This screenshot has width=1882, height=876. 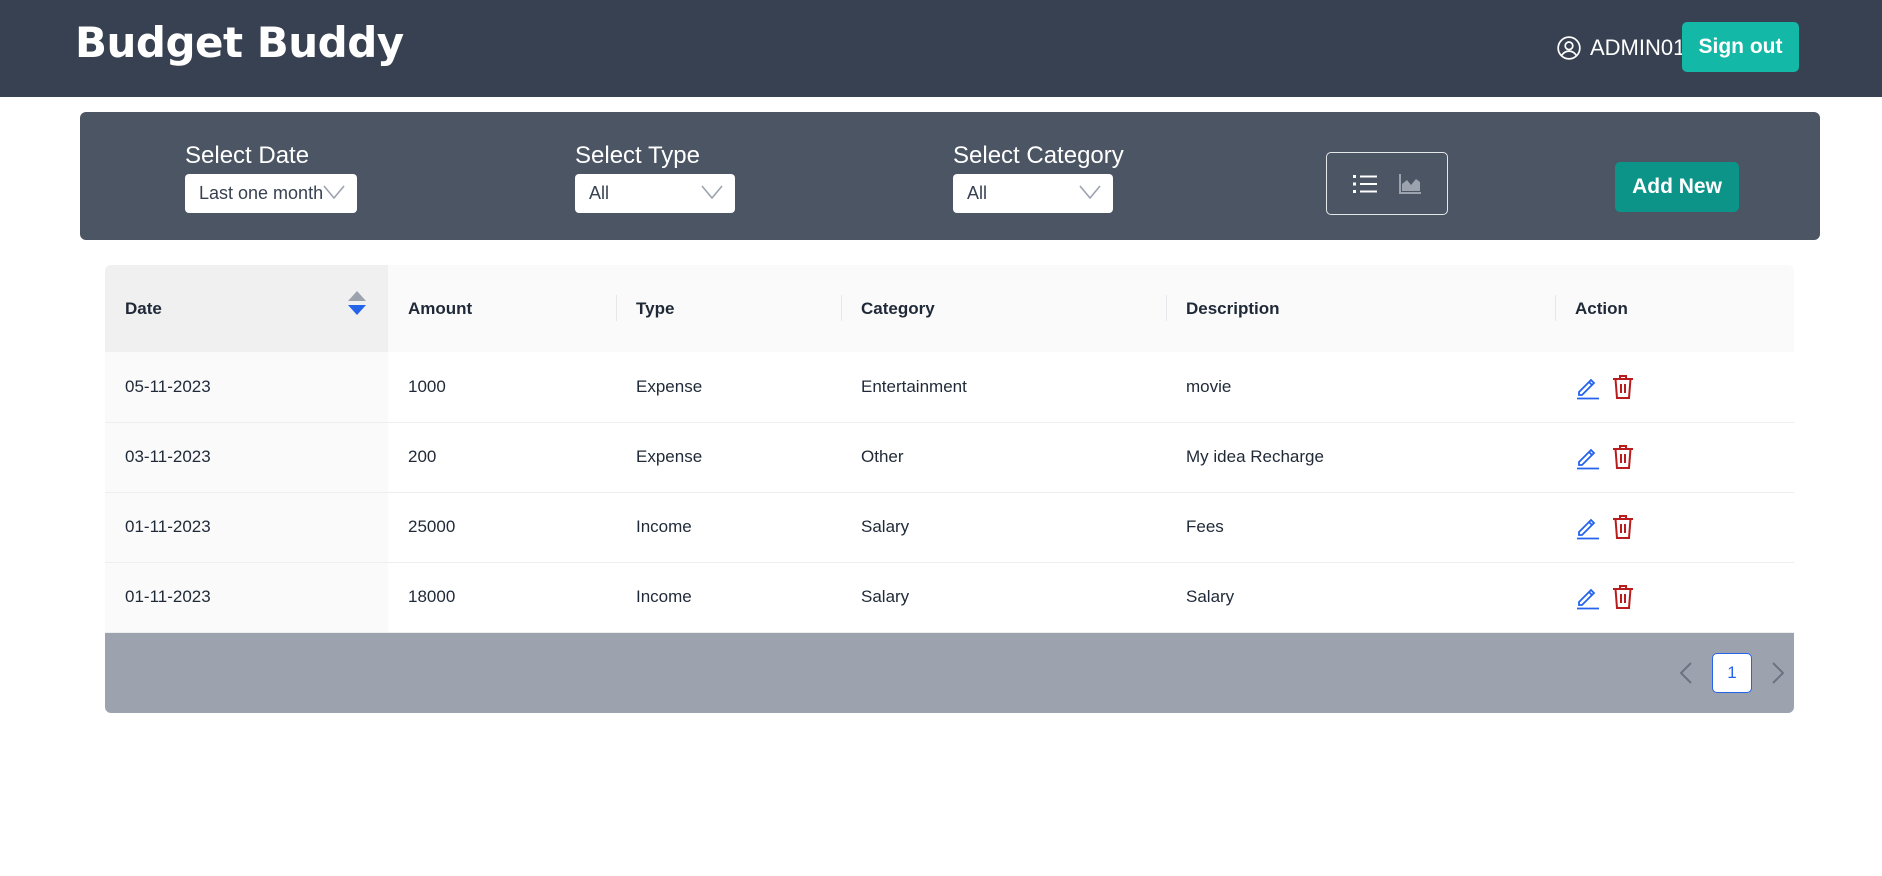 I want to click on type-filter: Select Type All, so click(x=655, y=177).